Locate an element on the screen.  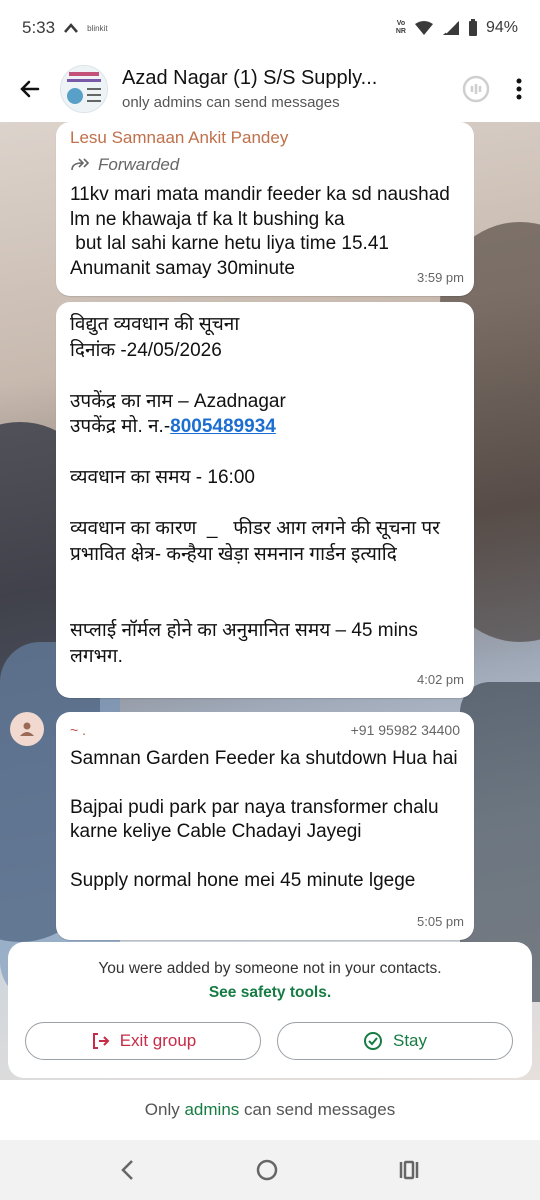
check-circle-icon is located at coordinates (372, 1041).